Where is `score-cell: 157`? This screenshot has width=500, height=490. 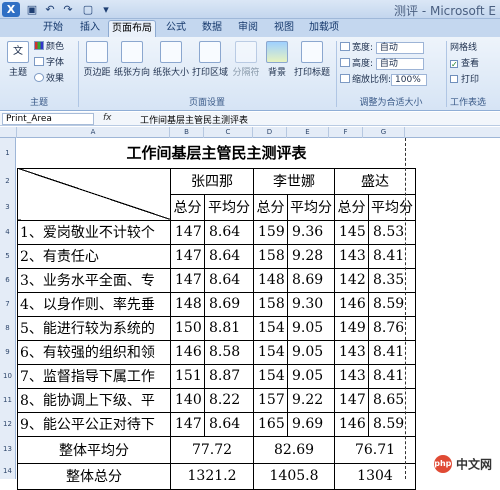 score-cell: 157 is located at coordinates (270, 400).